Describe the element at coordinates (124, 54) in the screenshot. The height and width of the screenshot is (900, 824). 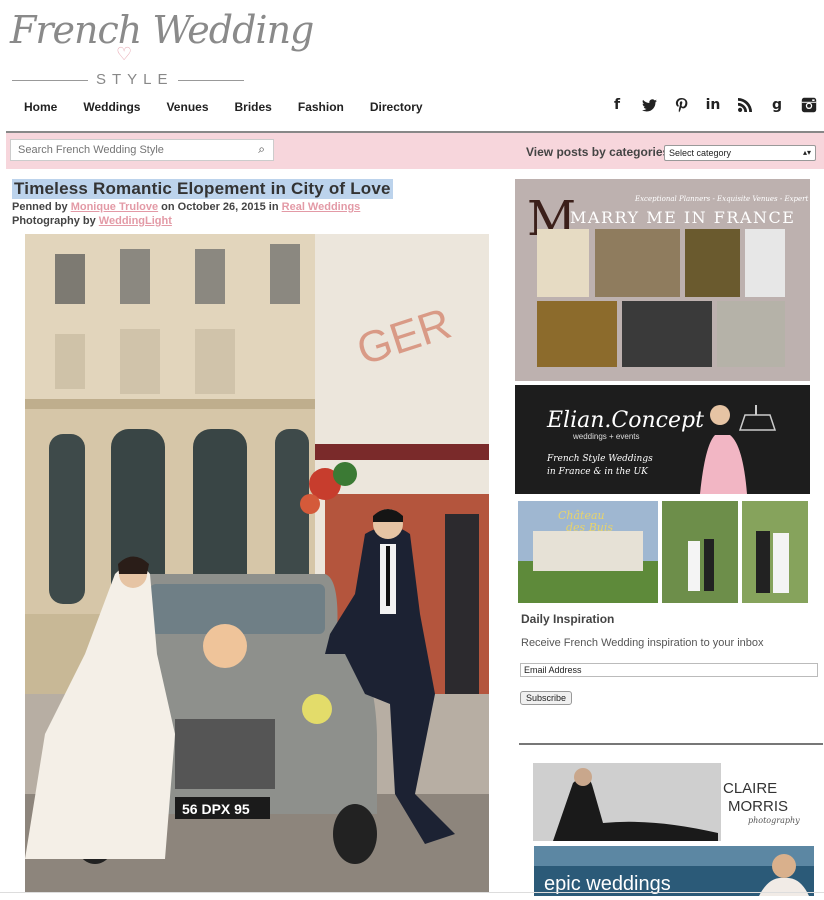
I see `heart-icon: ♡` at that location.